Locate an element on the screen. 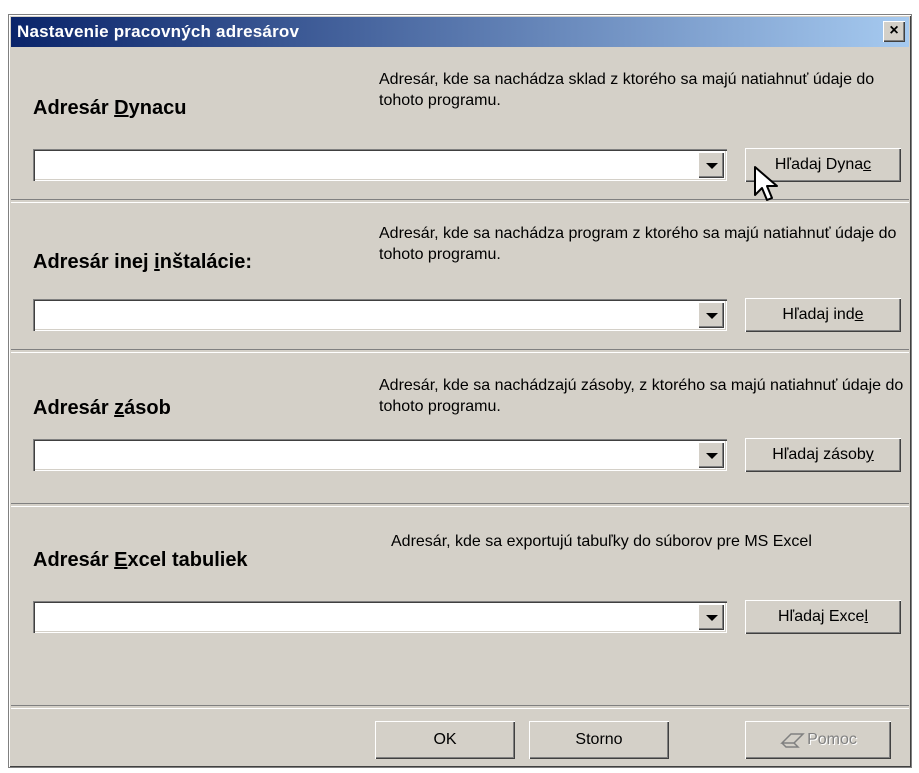  title-bar: Nastavenie pracovných adresárov × is located at coordinates (460, 32).